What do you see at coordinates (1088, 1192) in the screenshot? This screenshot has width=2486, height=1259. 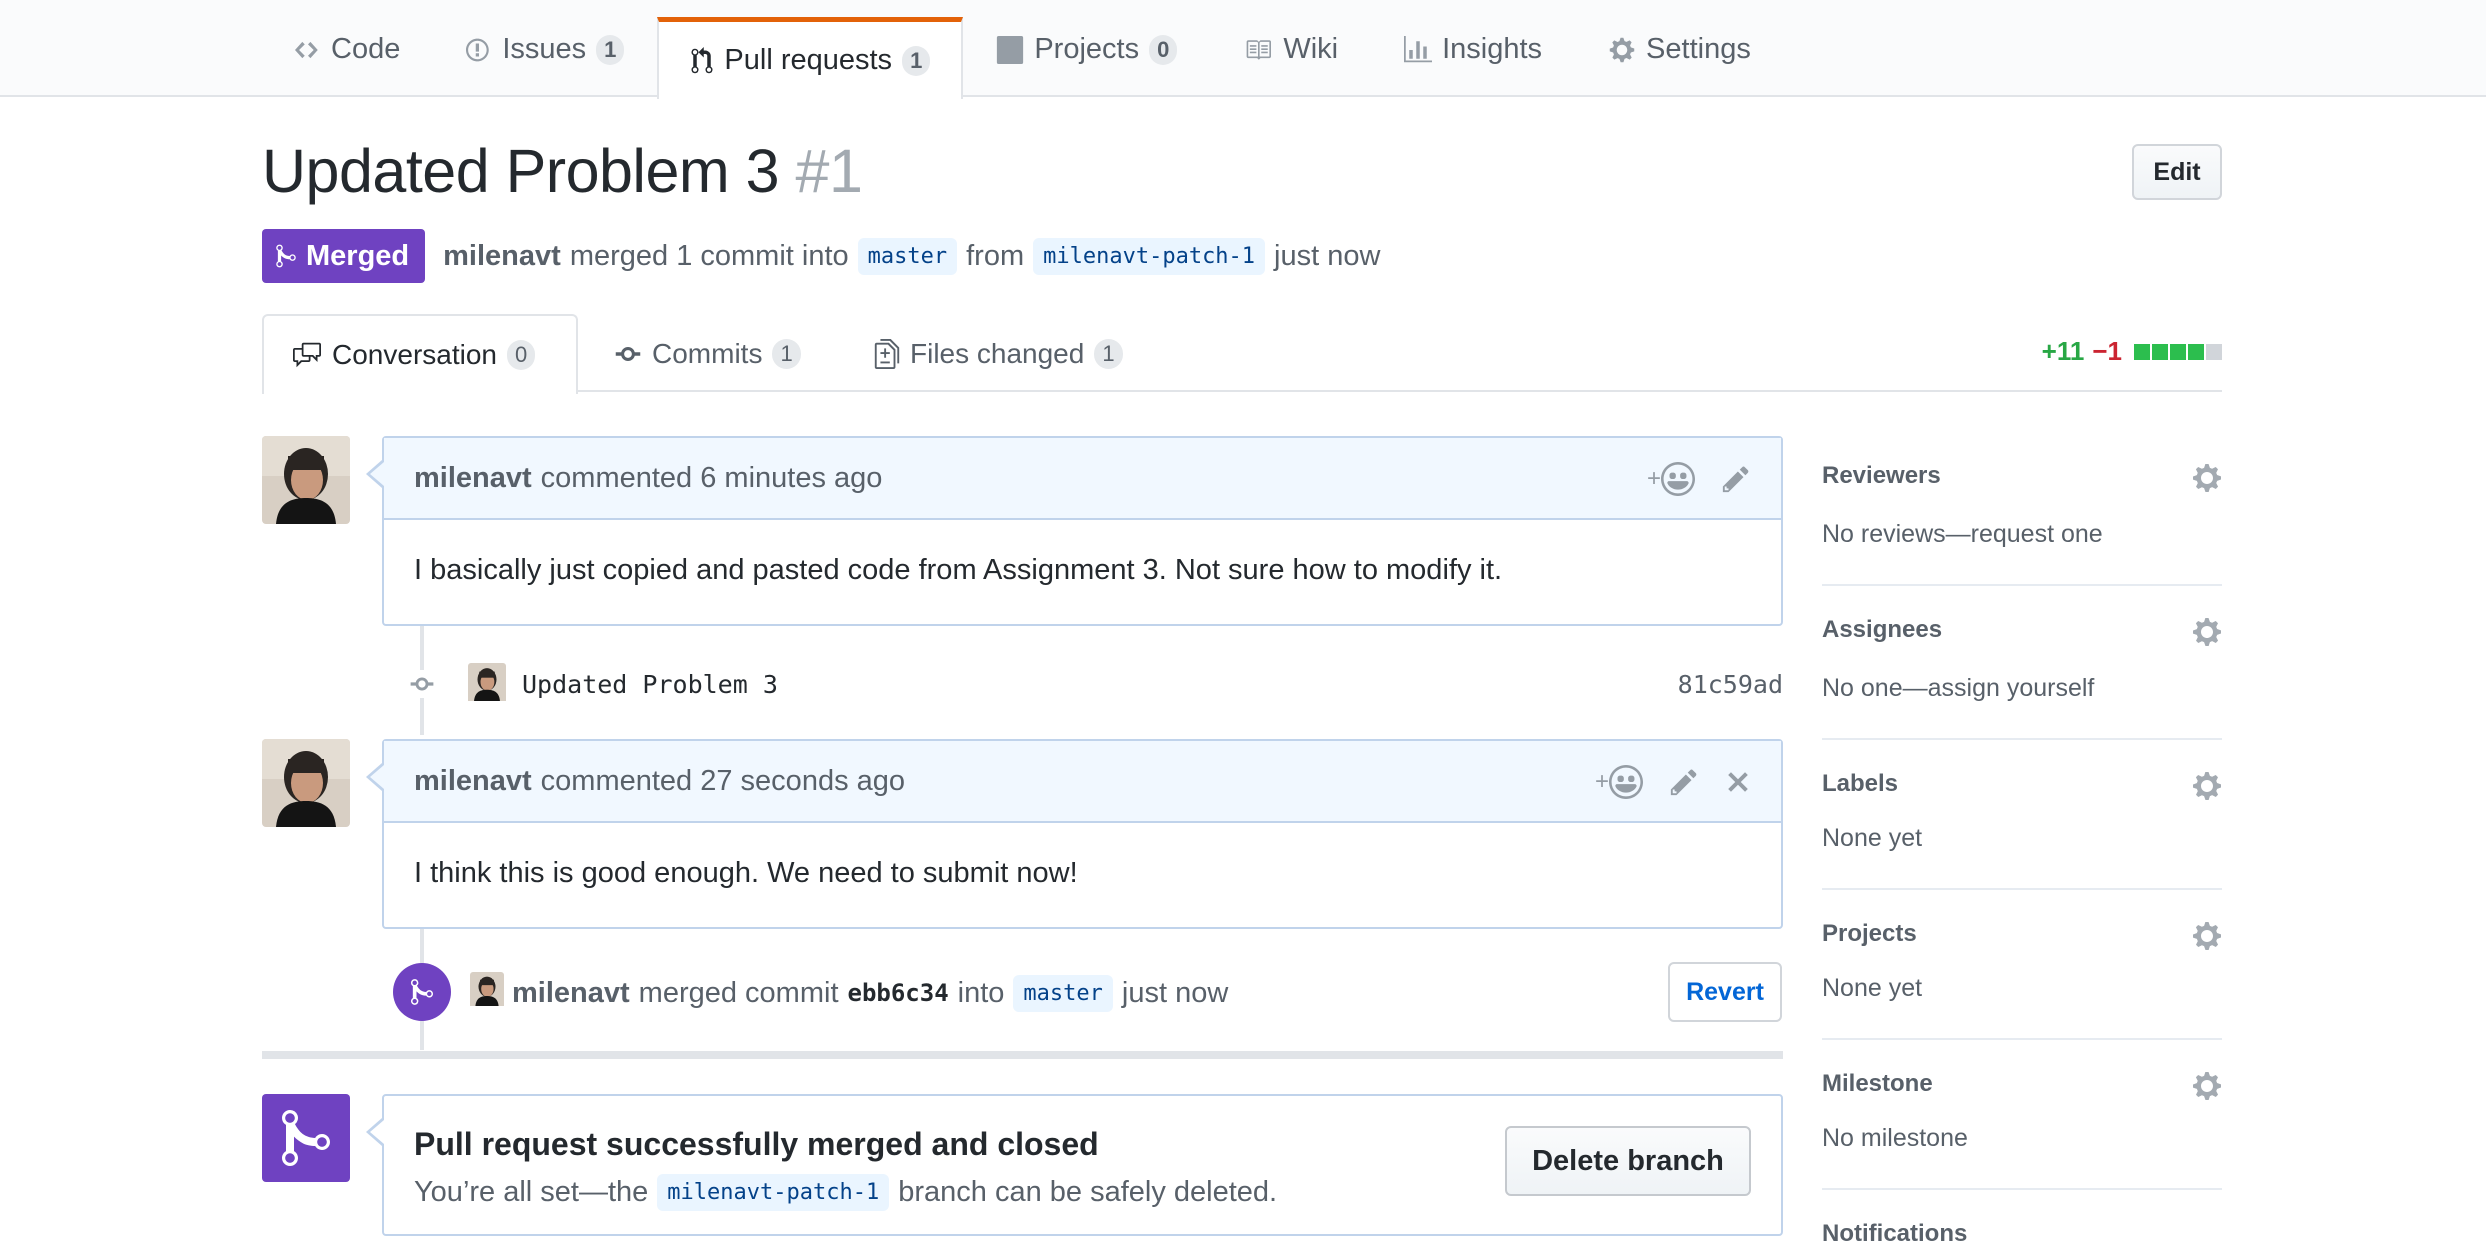 I see `merge-status-suffix: branch can be safely deleted.` at bounding box center [1088, 1192].